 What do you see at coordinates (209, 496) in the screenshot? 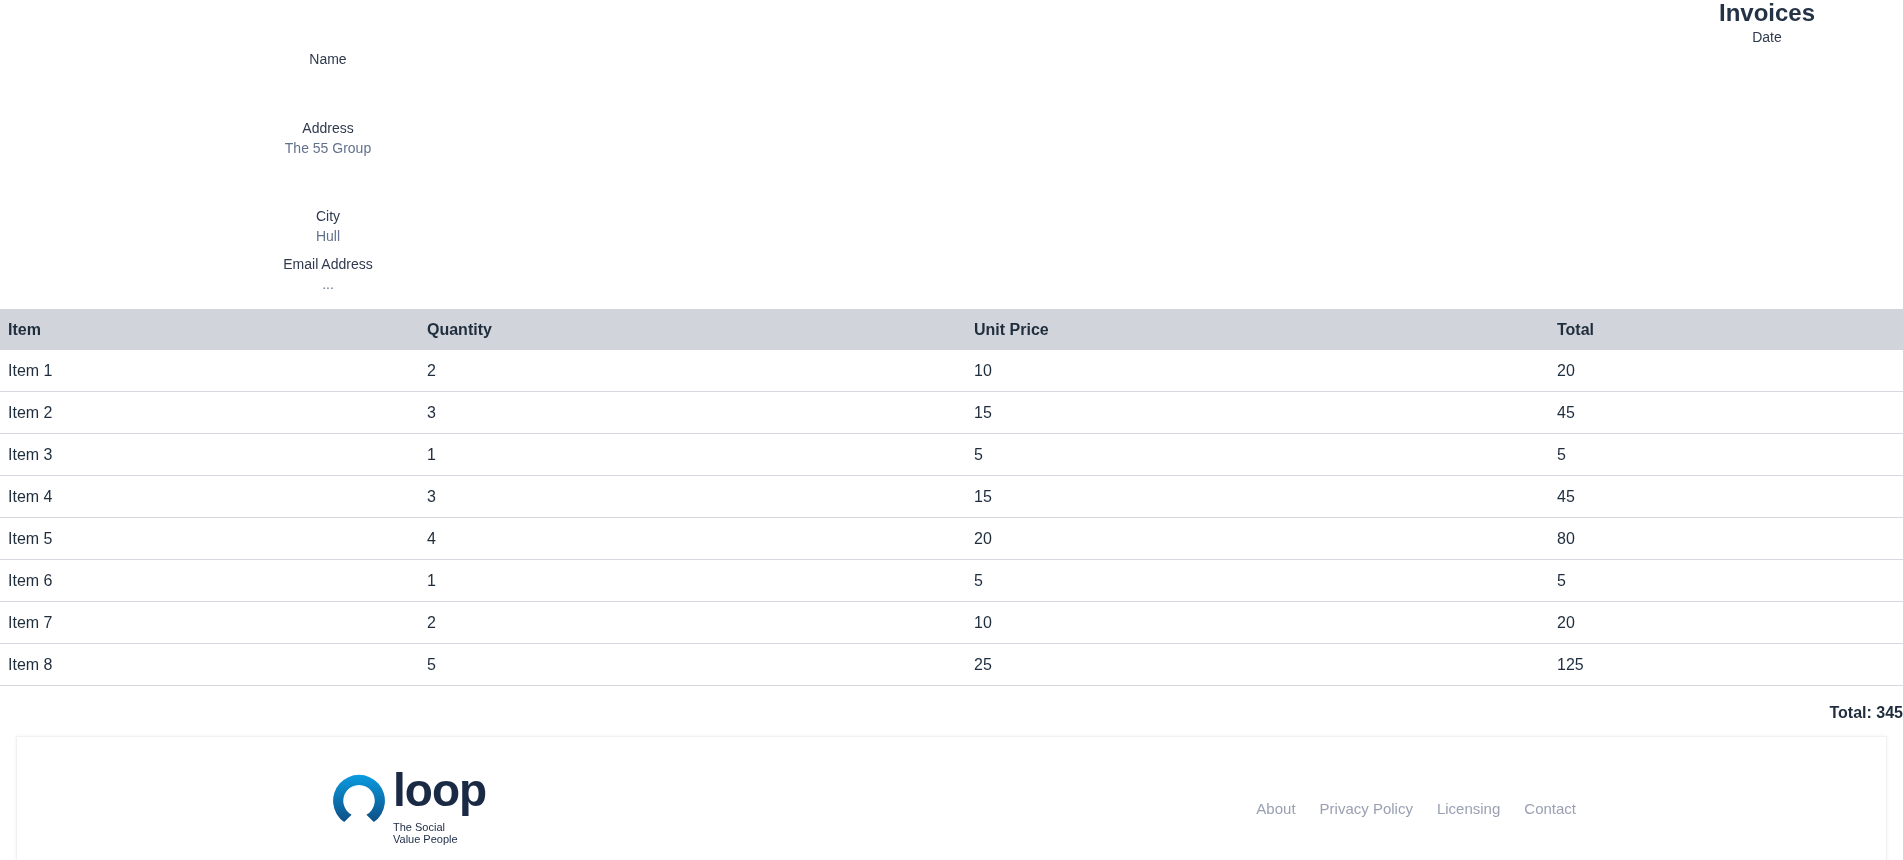
I see `table-cell: Item 4` at bounding box center [209, 496].